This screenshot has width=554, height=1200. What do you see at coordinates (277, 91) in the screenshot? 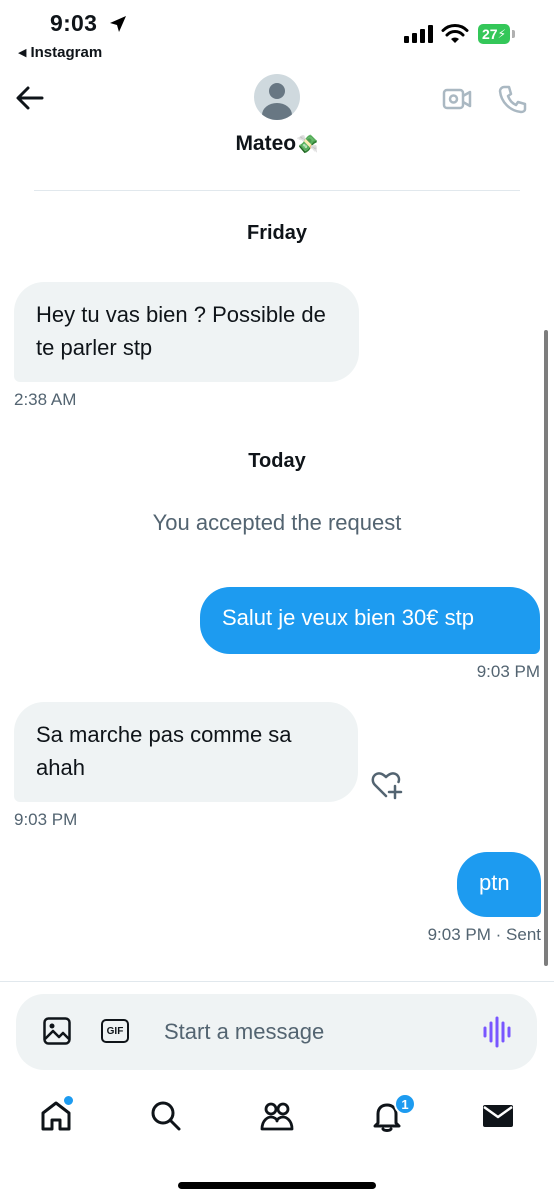
I see `avatar-head` at bounding box center [277, 91].